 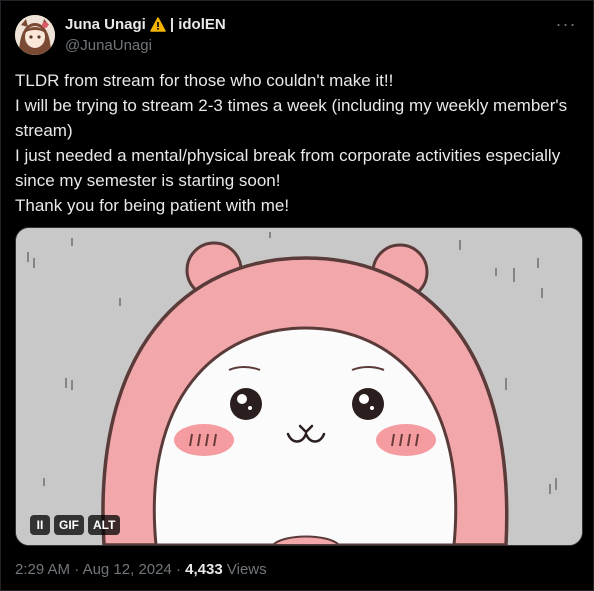 I want to click on avatar, so click(x=35, y=35).